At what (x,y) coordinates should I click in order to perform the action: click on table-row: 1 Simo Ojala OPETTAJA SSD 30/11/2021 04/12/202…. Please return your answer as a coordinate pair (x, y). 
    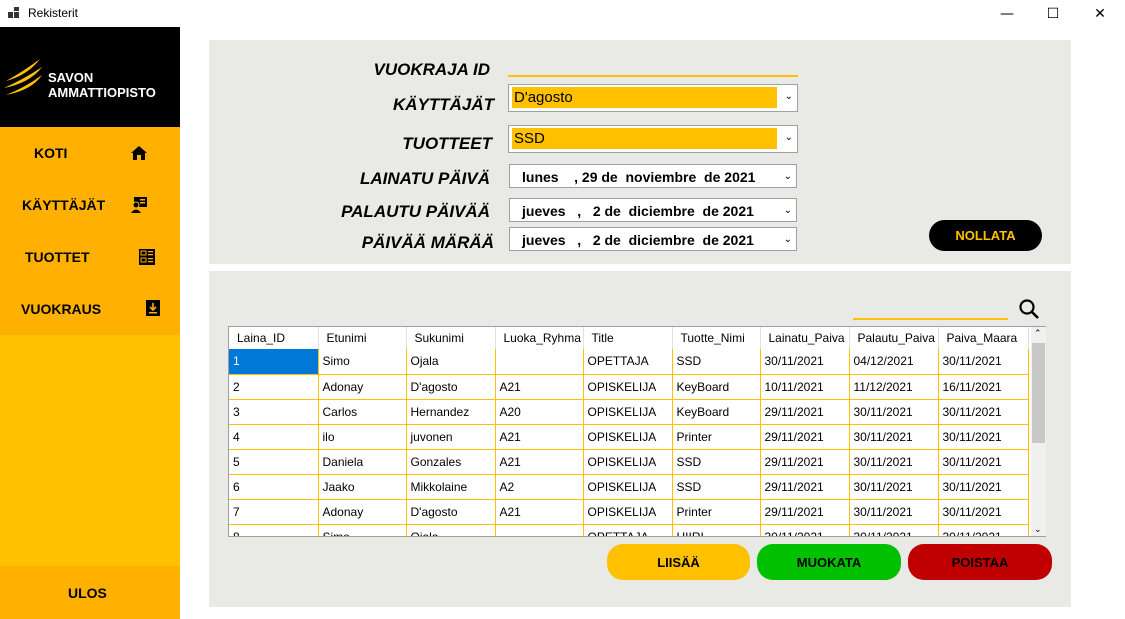
    Looking at the image, I should click on (629, 362).